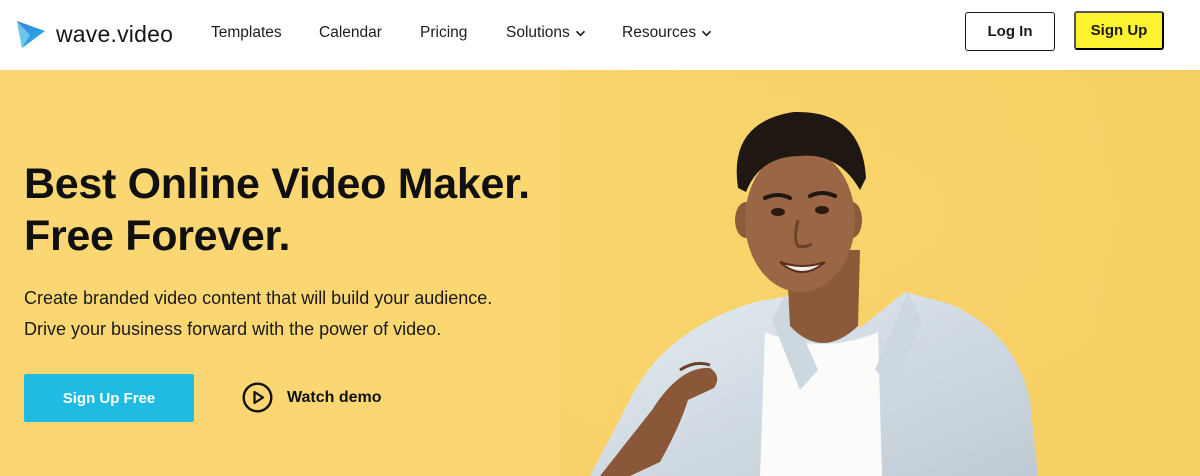  I want to click on brand-name: wave.video, so click(115, 33).